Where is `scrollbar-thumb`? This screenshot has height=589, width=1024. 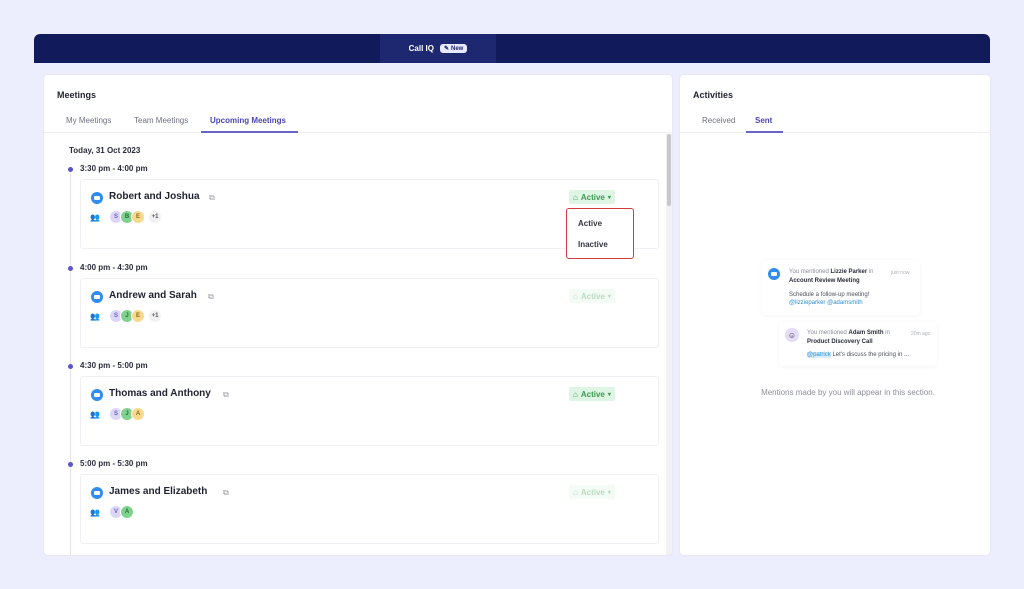
scrollbar-thumb is located at coordinates (669, 170).